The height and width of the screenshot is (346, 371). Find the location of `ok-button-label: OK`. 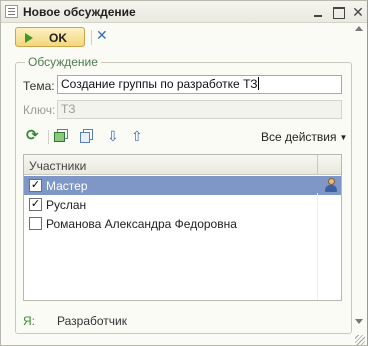

ok-button-label: OK is located at coordinates (58, 38).